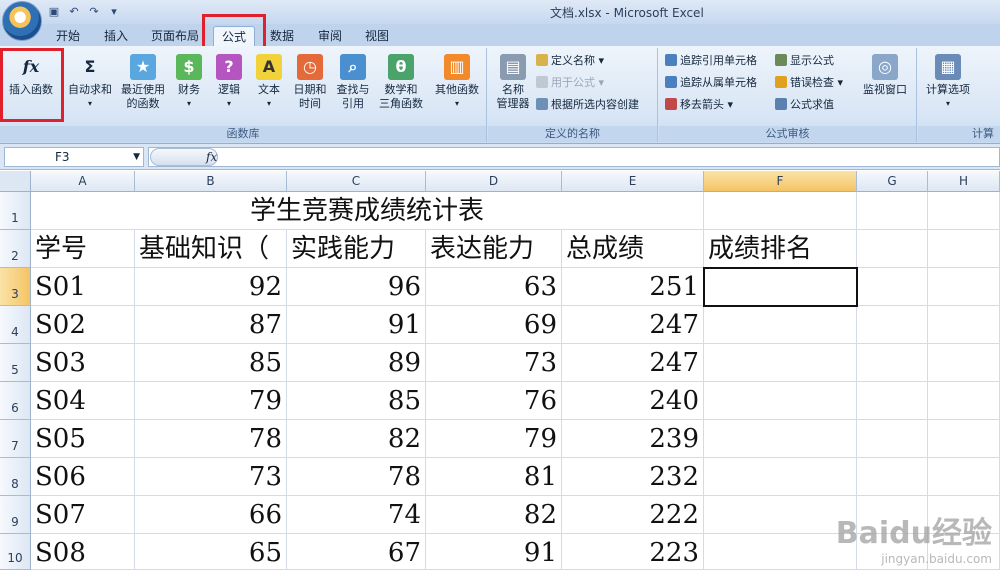 Image resolution: width=1000 pixels, height=570 pixels. What do you see at coordinates (633, 249) in the screenshot?
I see `header-cell: 总成绩` at bounding box center [633, 249].